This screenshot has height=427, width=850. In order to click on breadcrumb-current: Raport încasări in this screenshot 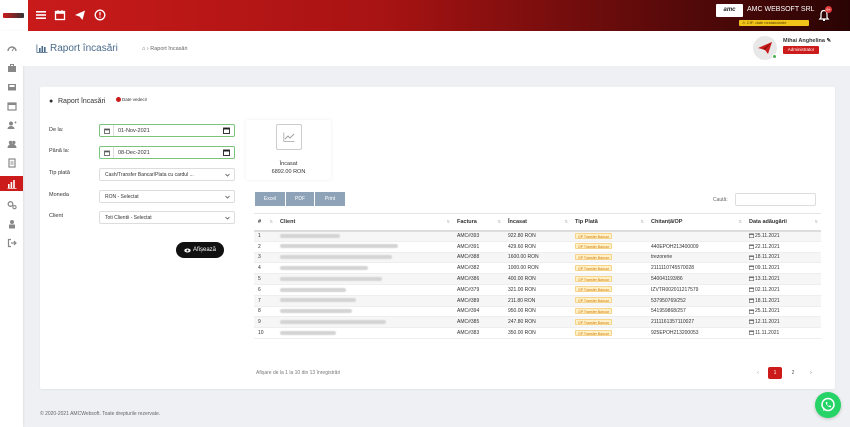, I will do `click(169, 49)`.